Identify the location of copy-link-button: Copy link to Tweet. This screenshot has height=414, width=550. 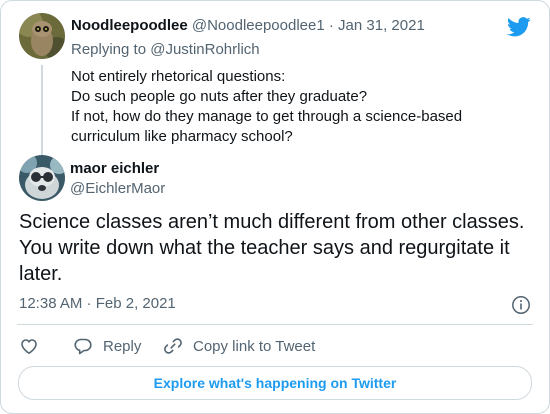
(239, 346).